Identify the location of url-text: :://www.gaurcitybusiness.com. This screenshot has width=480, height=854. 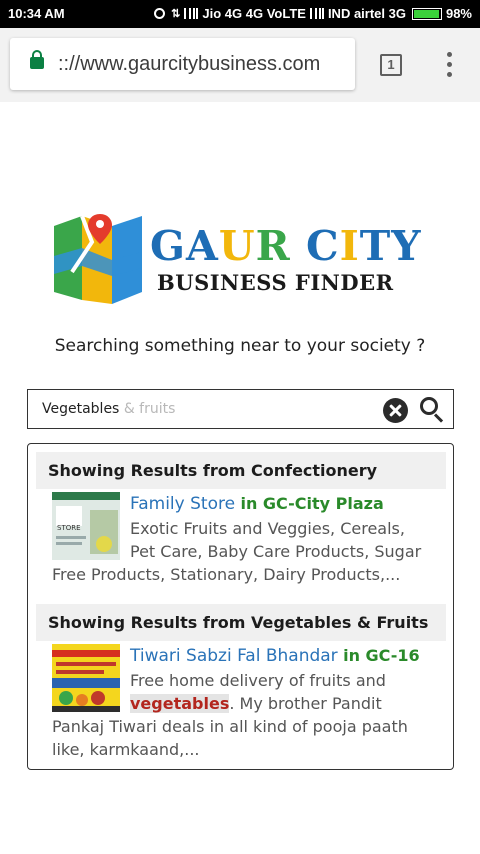
(189, 64).